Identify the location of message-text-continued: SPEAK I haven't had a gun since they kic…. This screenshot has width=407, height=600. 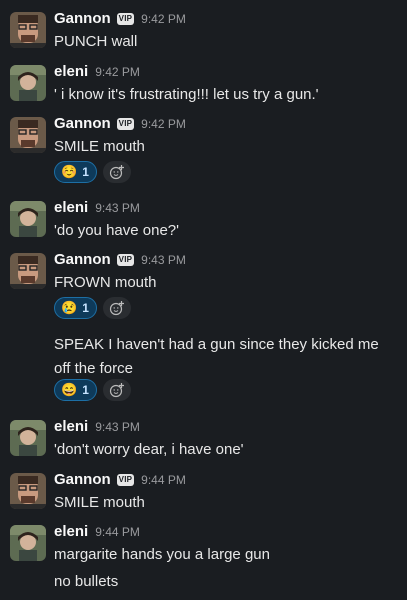
(218, 356).